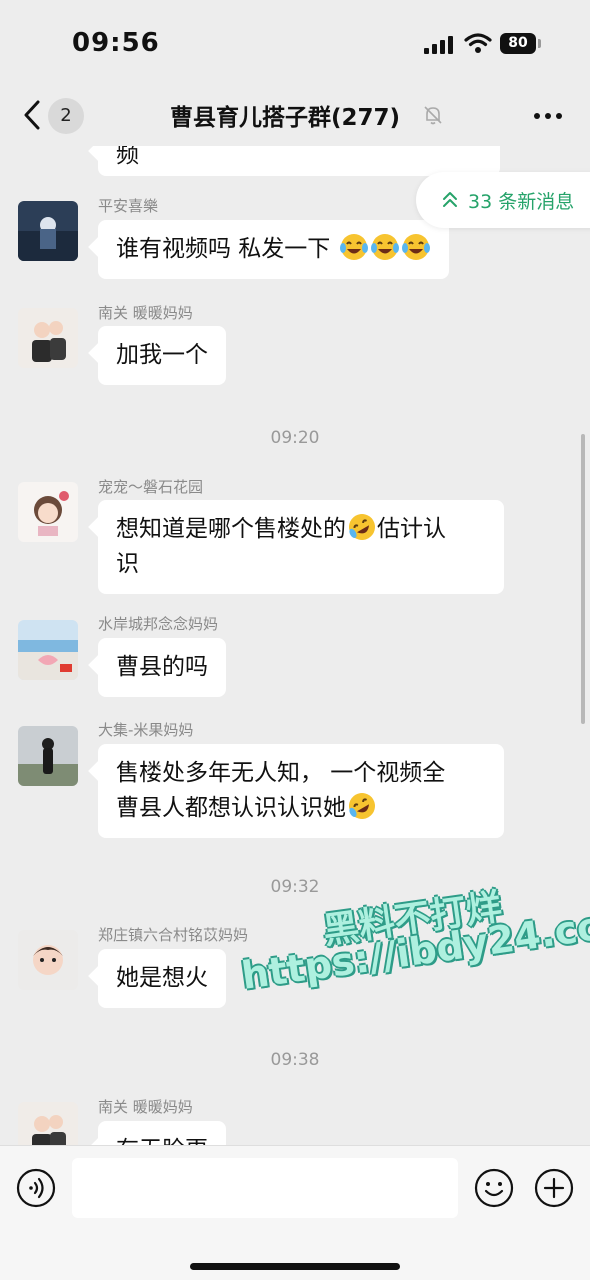 The image size is (590, 1280). I want to click on message-text: 识, so click(127, 564).